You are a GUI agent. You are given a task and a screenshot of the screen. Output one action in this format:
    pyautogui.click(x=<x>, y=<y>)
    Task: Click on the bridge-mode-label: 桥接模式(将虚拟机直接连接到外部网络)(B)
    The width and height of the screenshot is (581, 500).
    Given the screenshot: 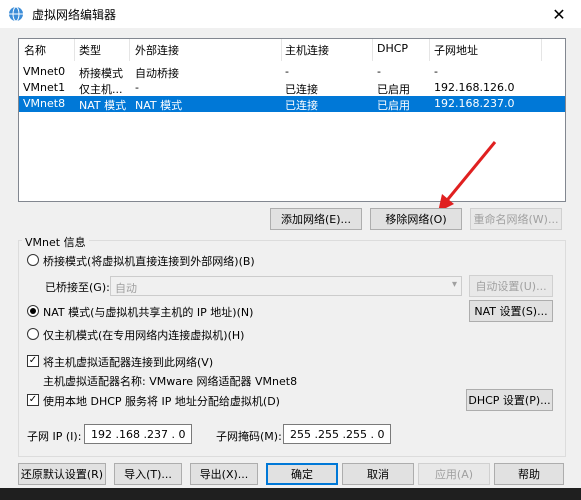 What is the action you would take?
    pyautogui.click(x=149, y=261)
    